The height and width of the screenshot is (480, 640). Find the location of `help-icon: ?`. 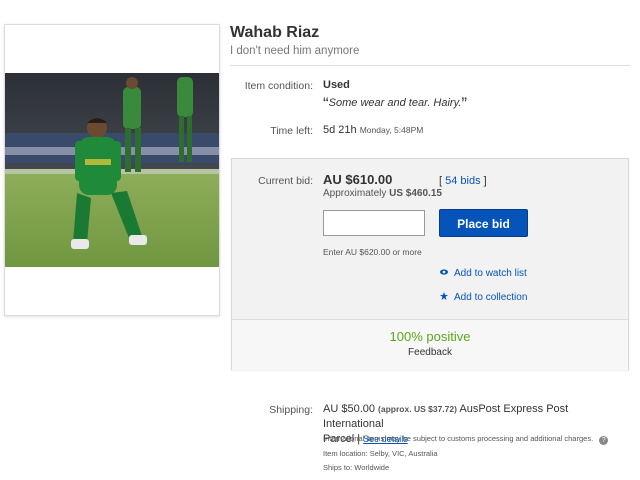

help-icon: ? is located at coordinates (604, 440).